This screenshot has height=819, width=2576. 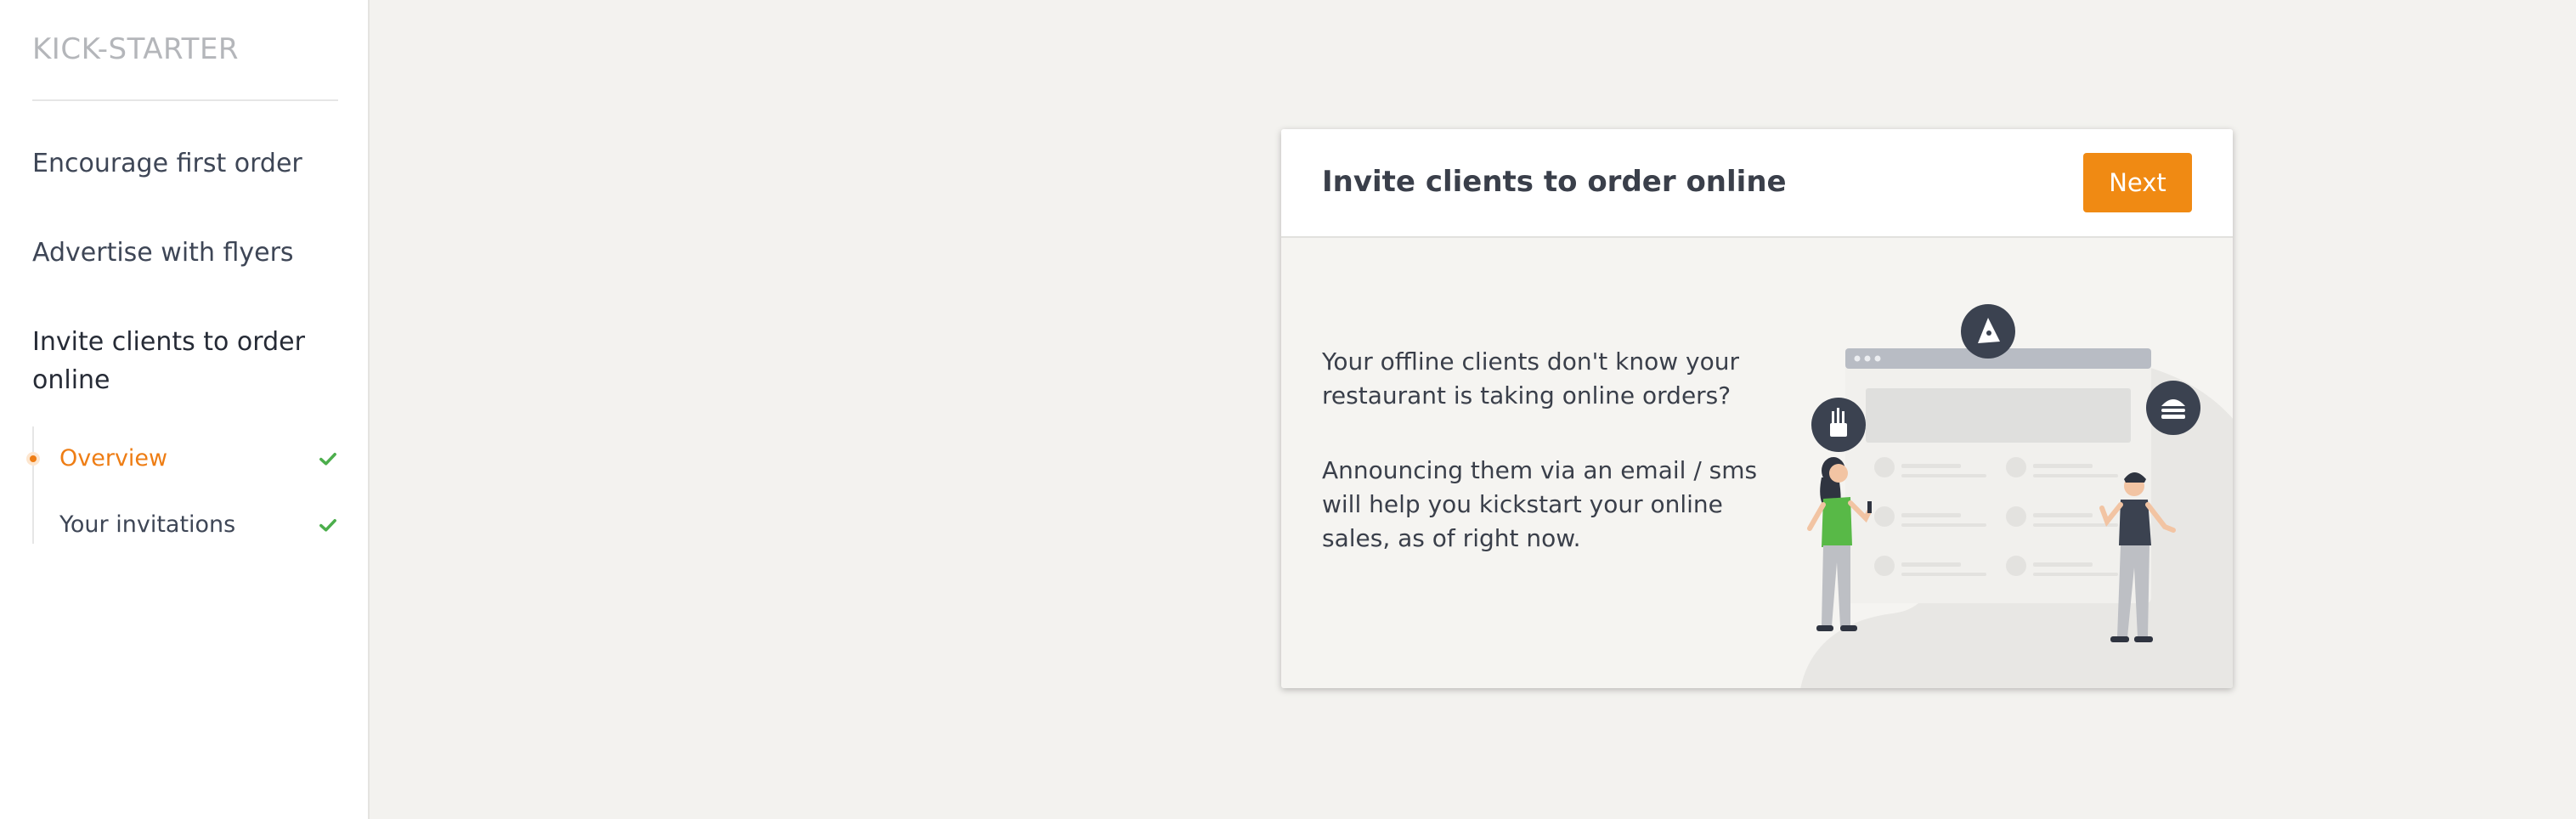 I want to click on current-step-indicator, so click(x=33, y=459).